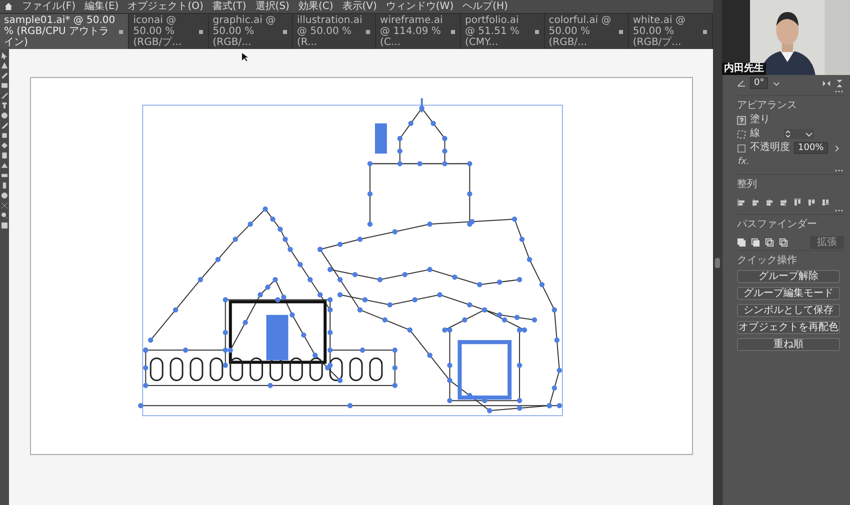 This screenshot has height=505, width=850. I want to click on menu-item: オブジェクト(O), so click(166, 6).